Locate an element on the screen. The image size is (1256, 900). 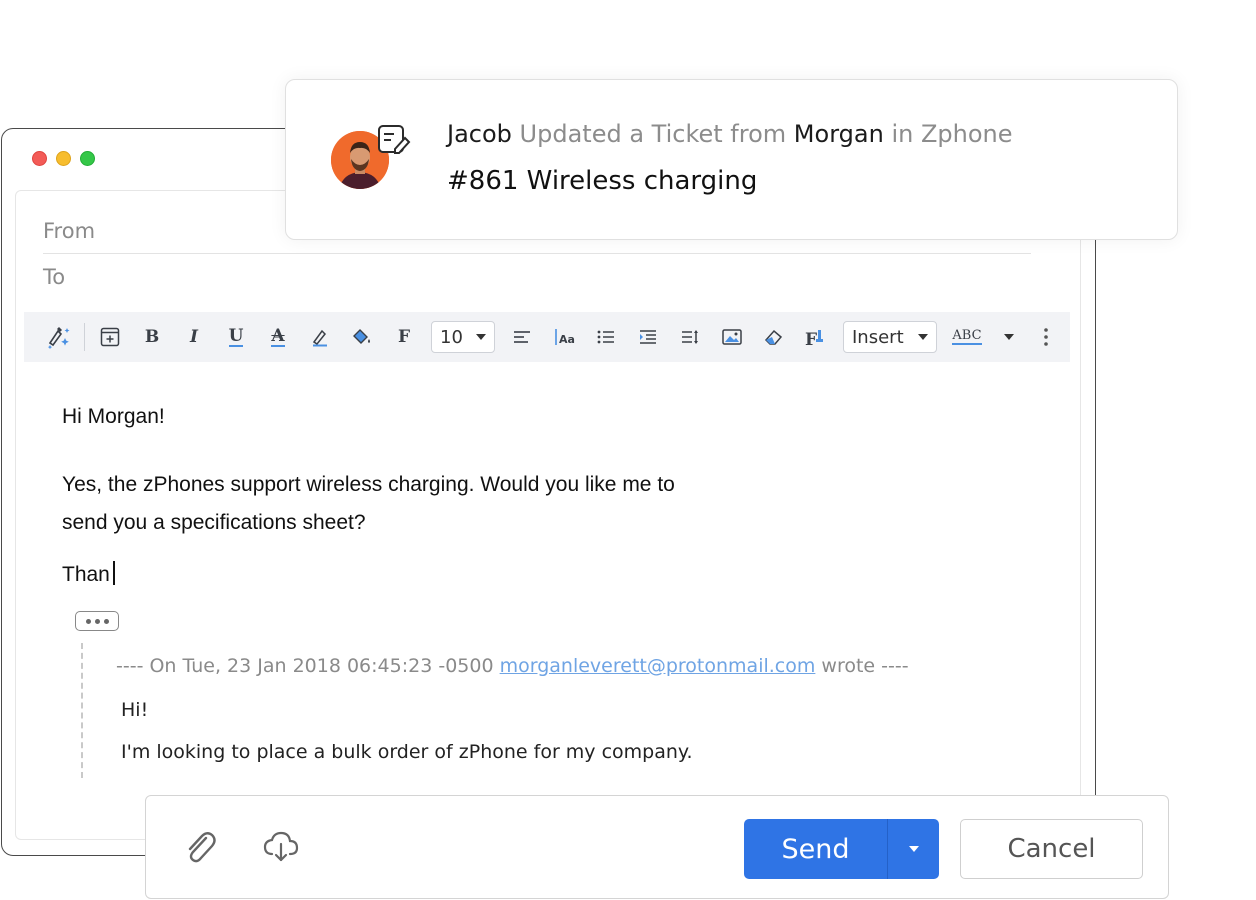
quote-wrote: wrote ---- is located at coordinates (865, 666).